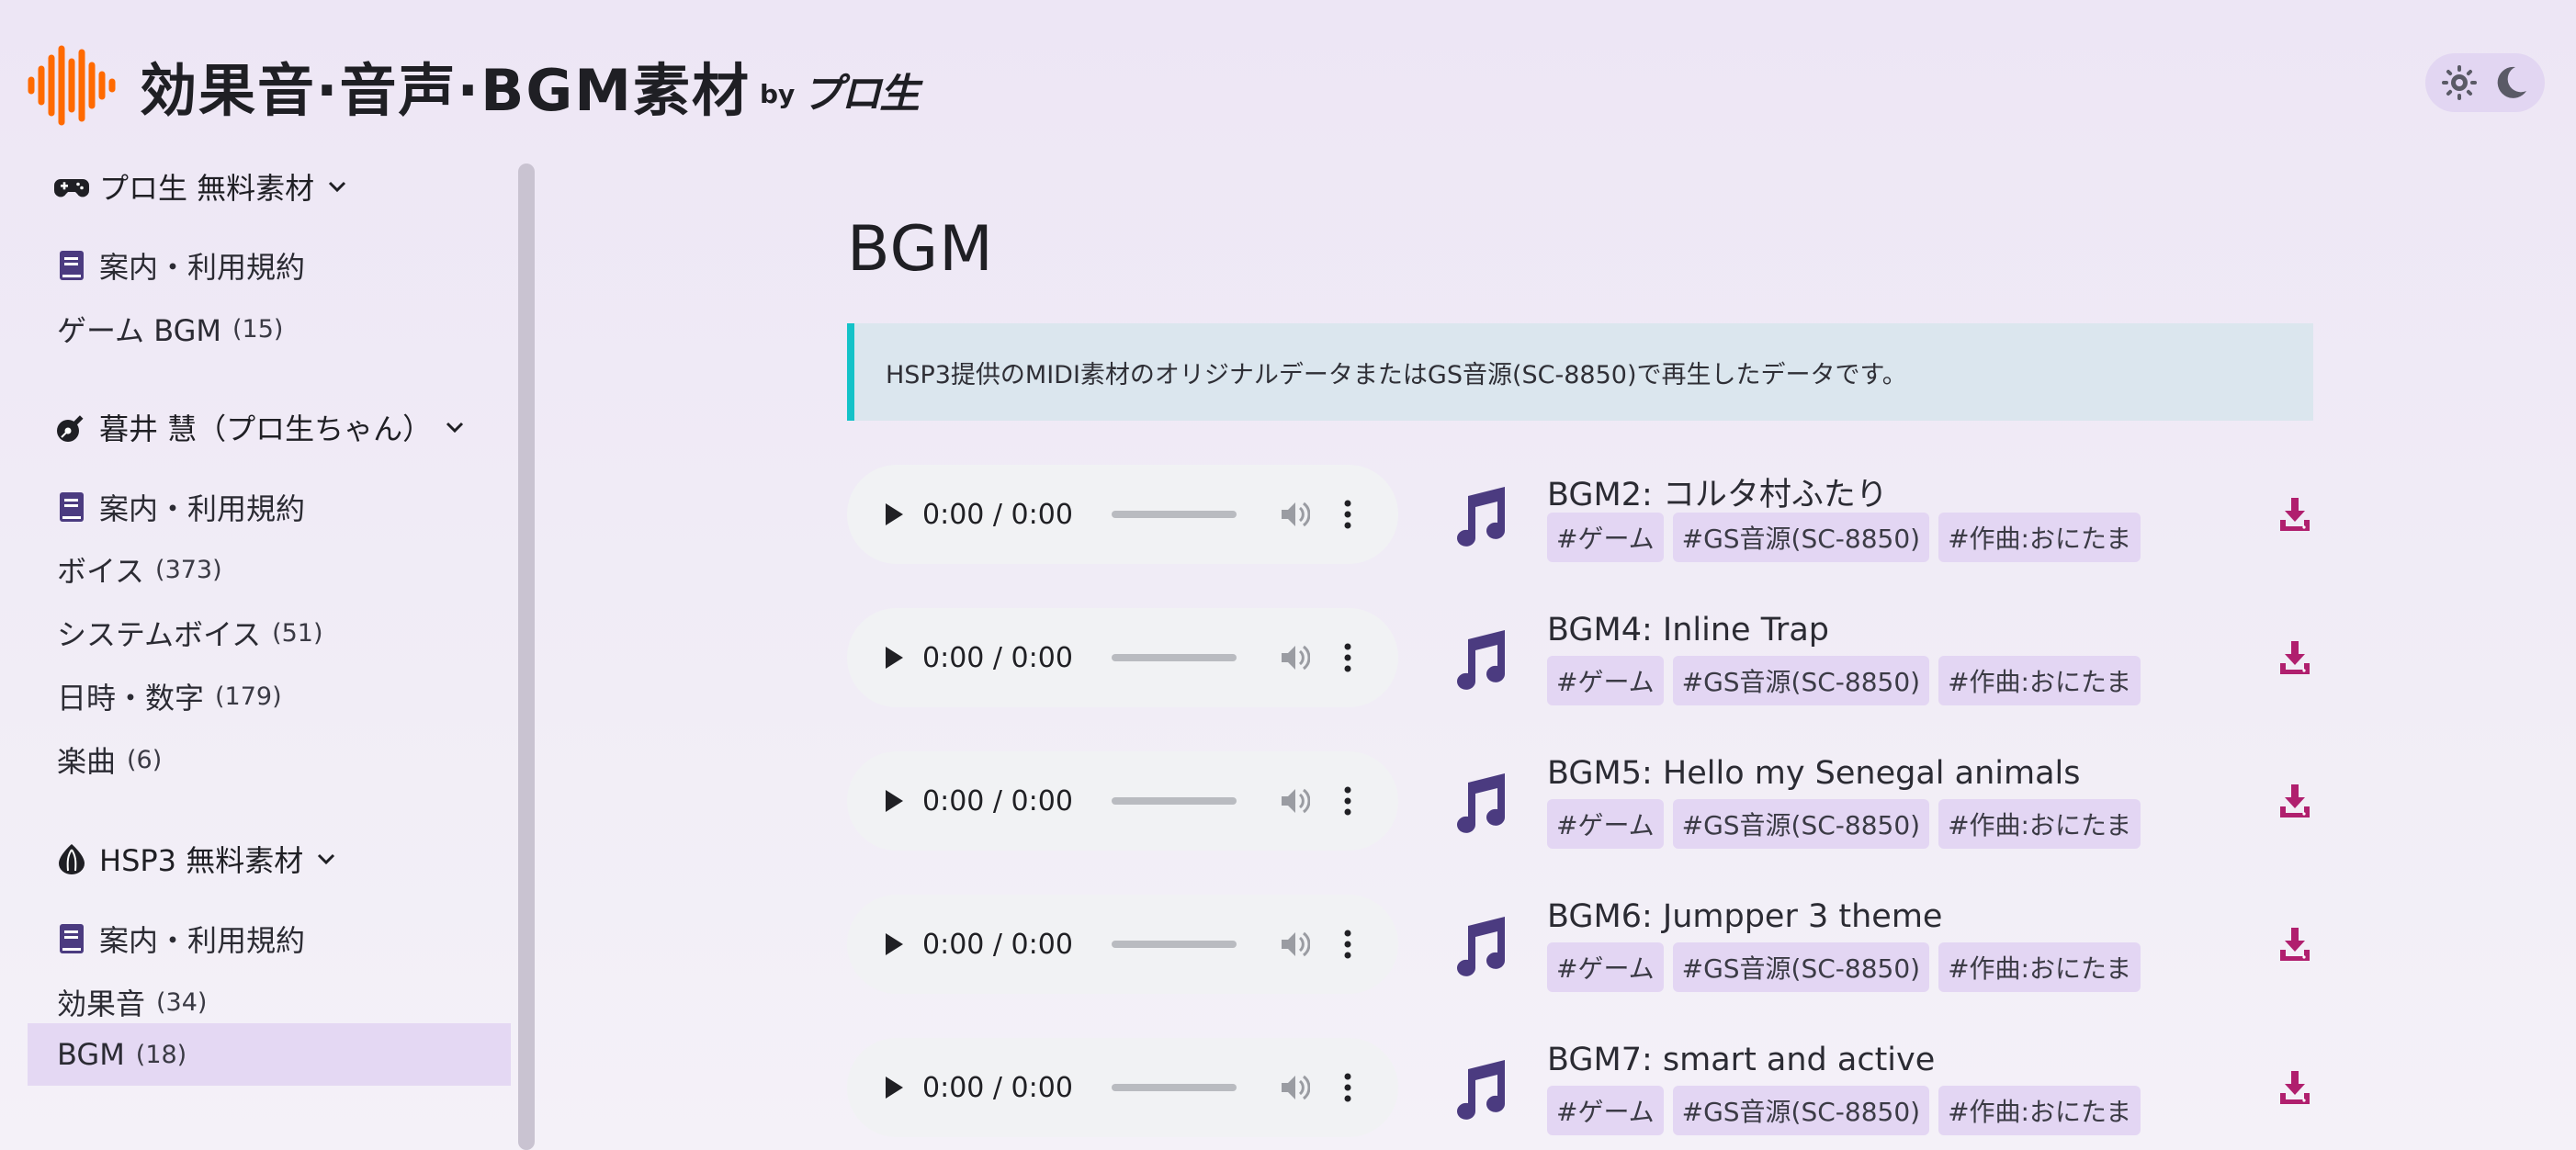  What do you see at coordinates (777, 93) in the screenshot?
I see `site-by-label: by` at bounding box center [777, 93].